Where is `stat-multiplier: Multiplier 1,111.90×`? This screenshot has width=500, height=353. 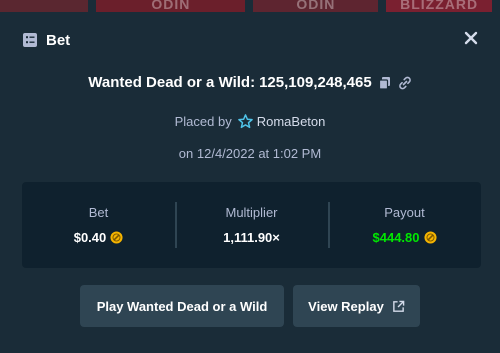
stat-multiplier: Multiplier 1,111.90× is located at coordinates (251, 225).